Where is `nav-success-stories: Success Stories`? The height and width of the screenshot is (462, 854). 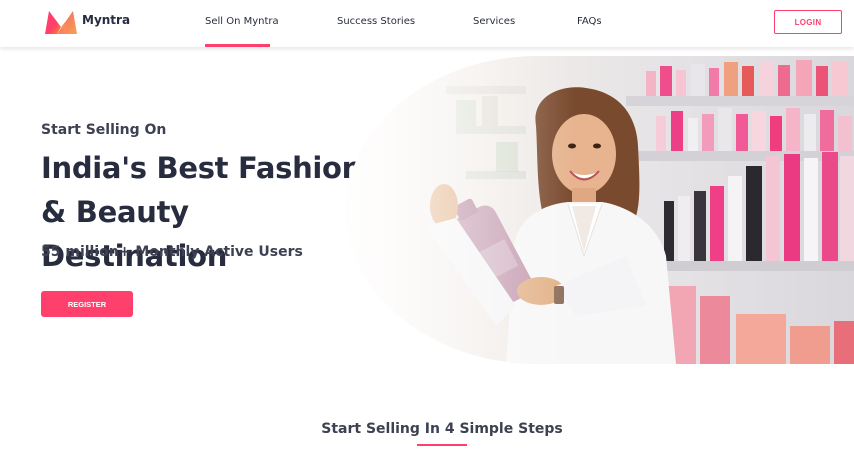 nav-success-stories: Success Stories is located at coordinates (376, 21).